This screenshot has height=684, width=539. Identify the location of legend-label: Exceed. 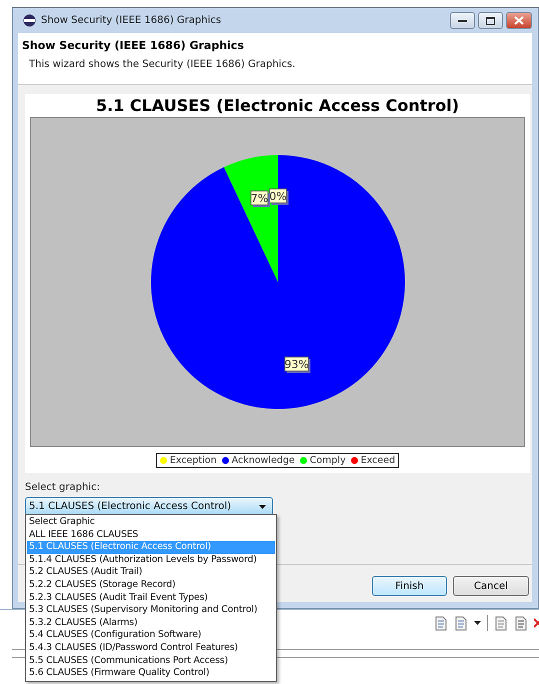
(378, 460).